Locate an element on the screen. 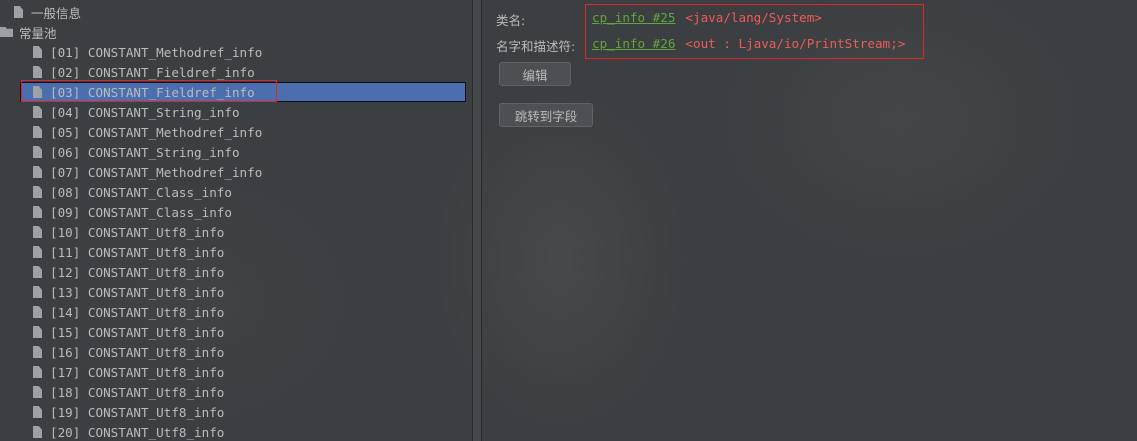 This screenshot has width=1137, height=441. tree-item-constant: [13] CONSTANT_Utf8_info is located at coordinates (236, 292).